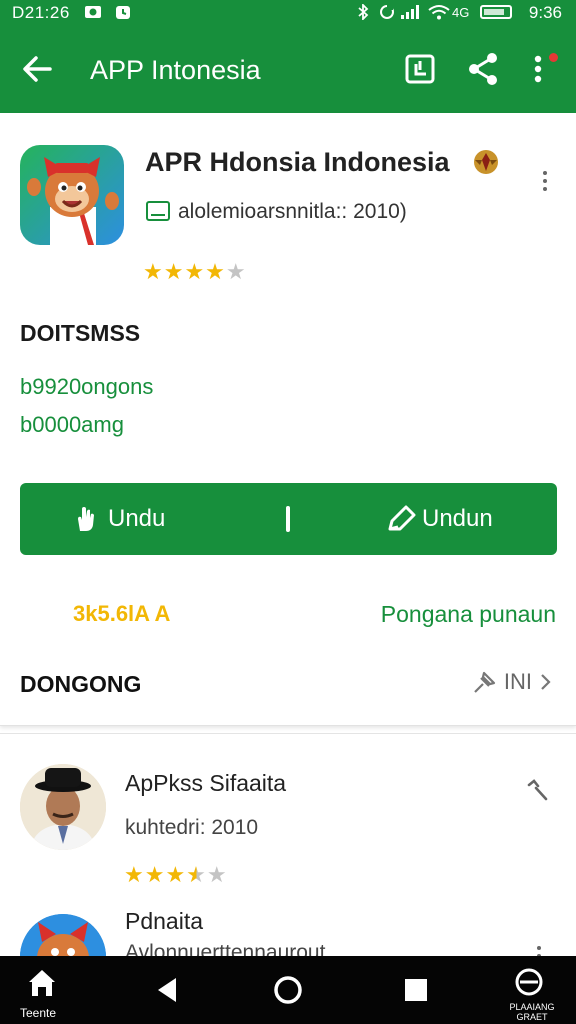  What do you see at coordinates (176, 874) in the screenshot?
I see `list-item-stars: ★★★★★` at bounding box center [176, 874].